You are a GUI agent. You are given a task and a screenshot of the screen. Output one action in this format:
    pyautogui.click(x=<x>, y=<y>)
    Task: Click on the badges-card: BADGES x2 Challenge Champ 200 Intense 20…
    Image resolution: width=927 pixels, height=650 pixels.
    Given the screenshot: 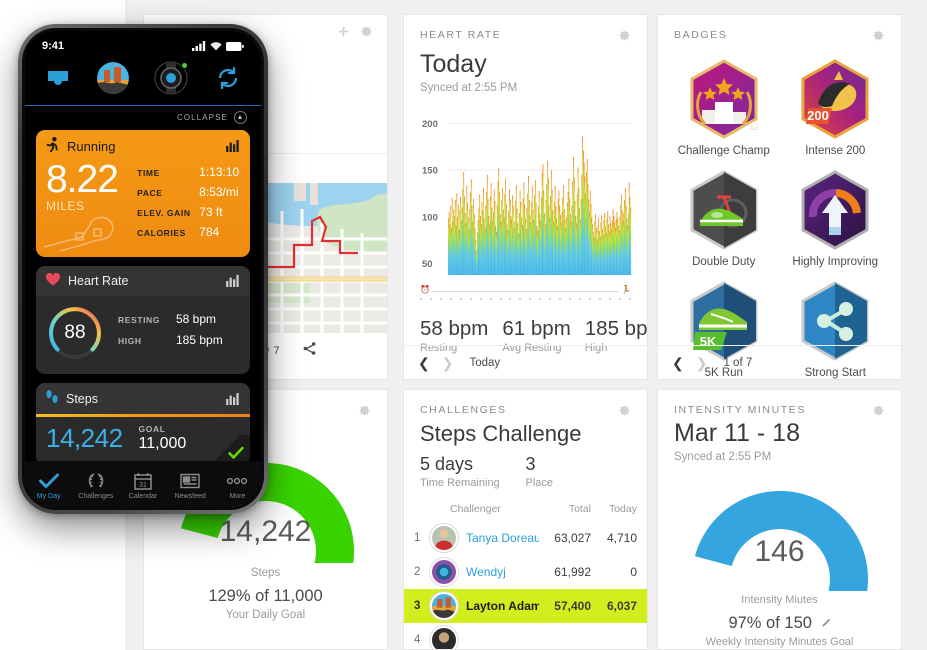 What is the action you would take?
    pyautogui.click(x=779, y=197)
    